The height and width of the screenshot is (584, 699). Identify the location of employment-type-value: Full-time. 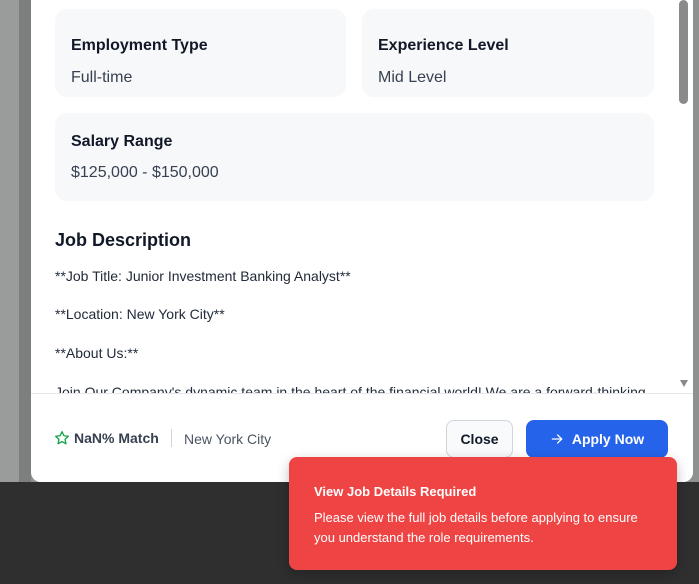
(102, 77).